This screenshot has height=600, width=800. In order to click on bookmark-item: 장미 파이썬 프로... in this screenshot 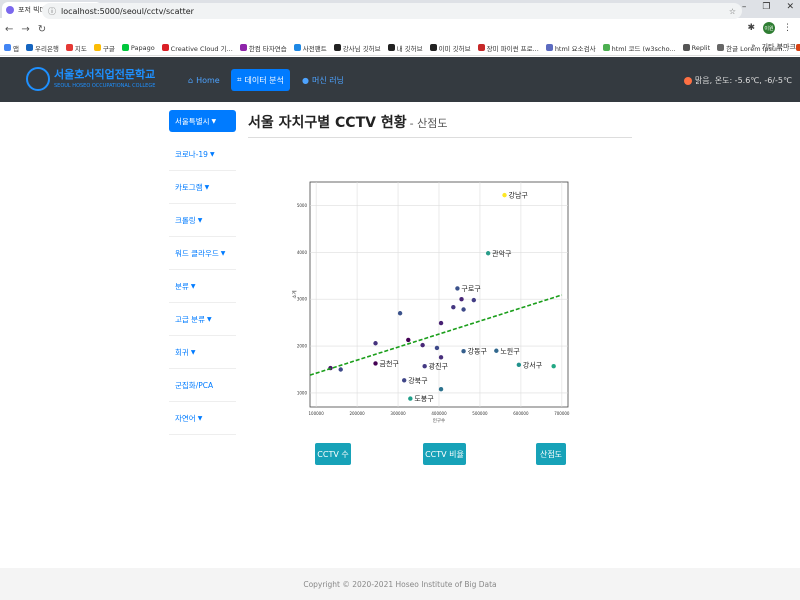, I will do `click(508, 48)`.